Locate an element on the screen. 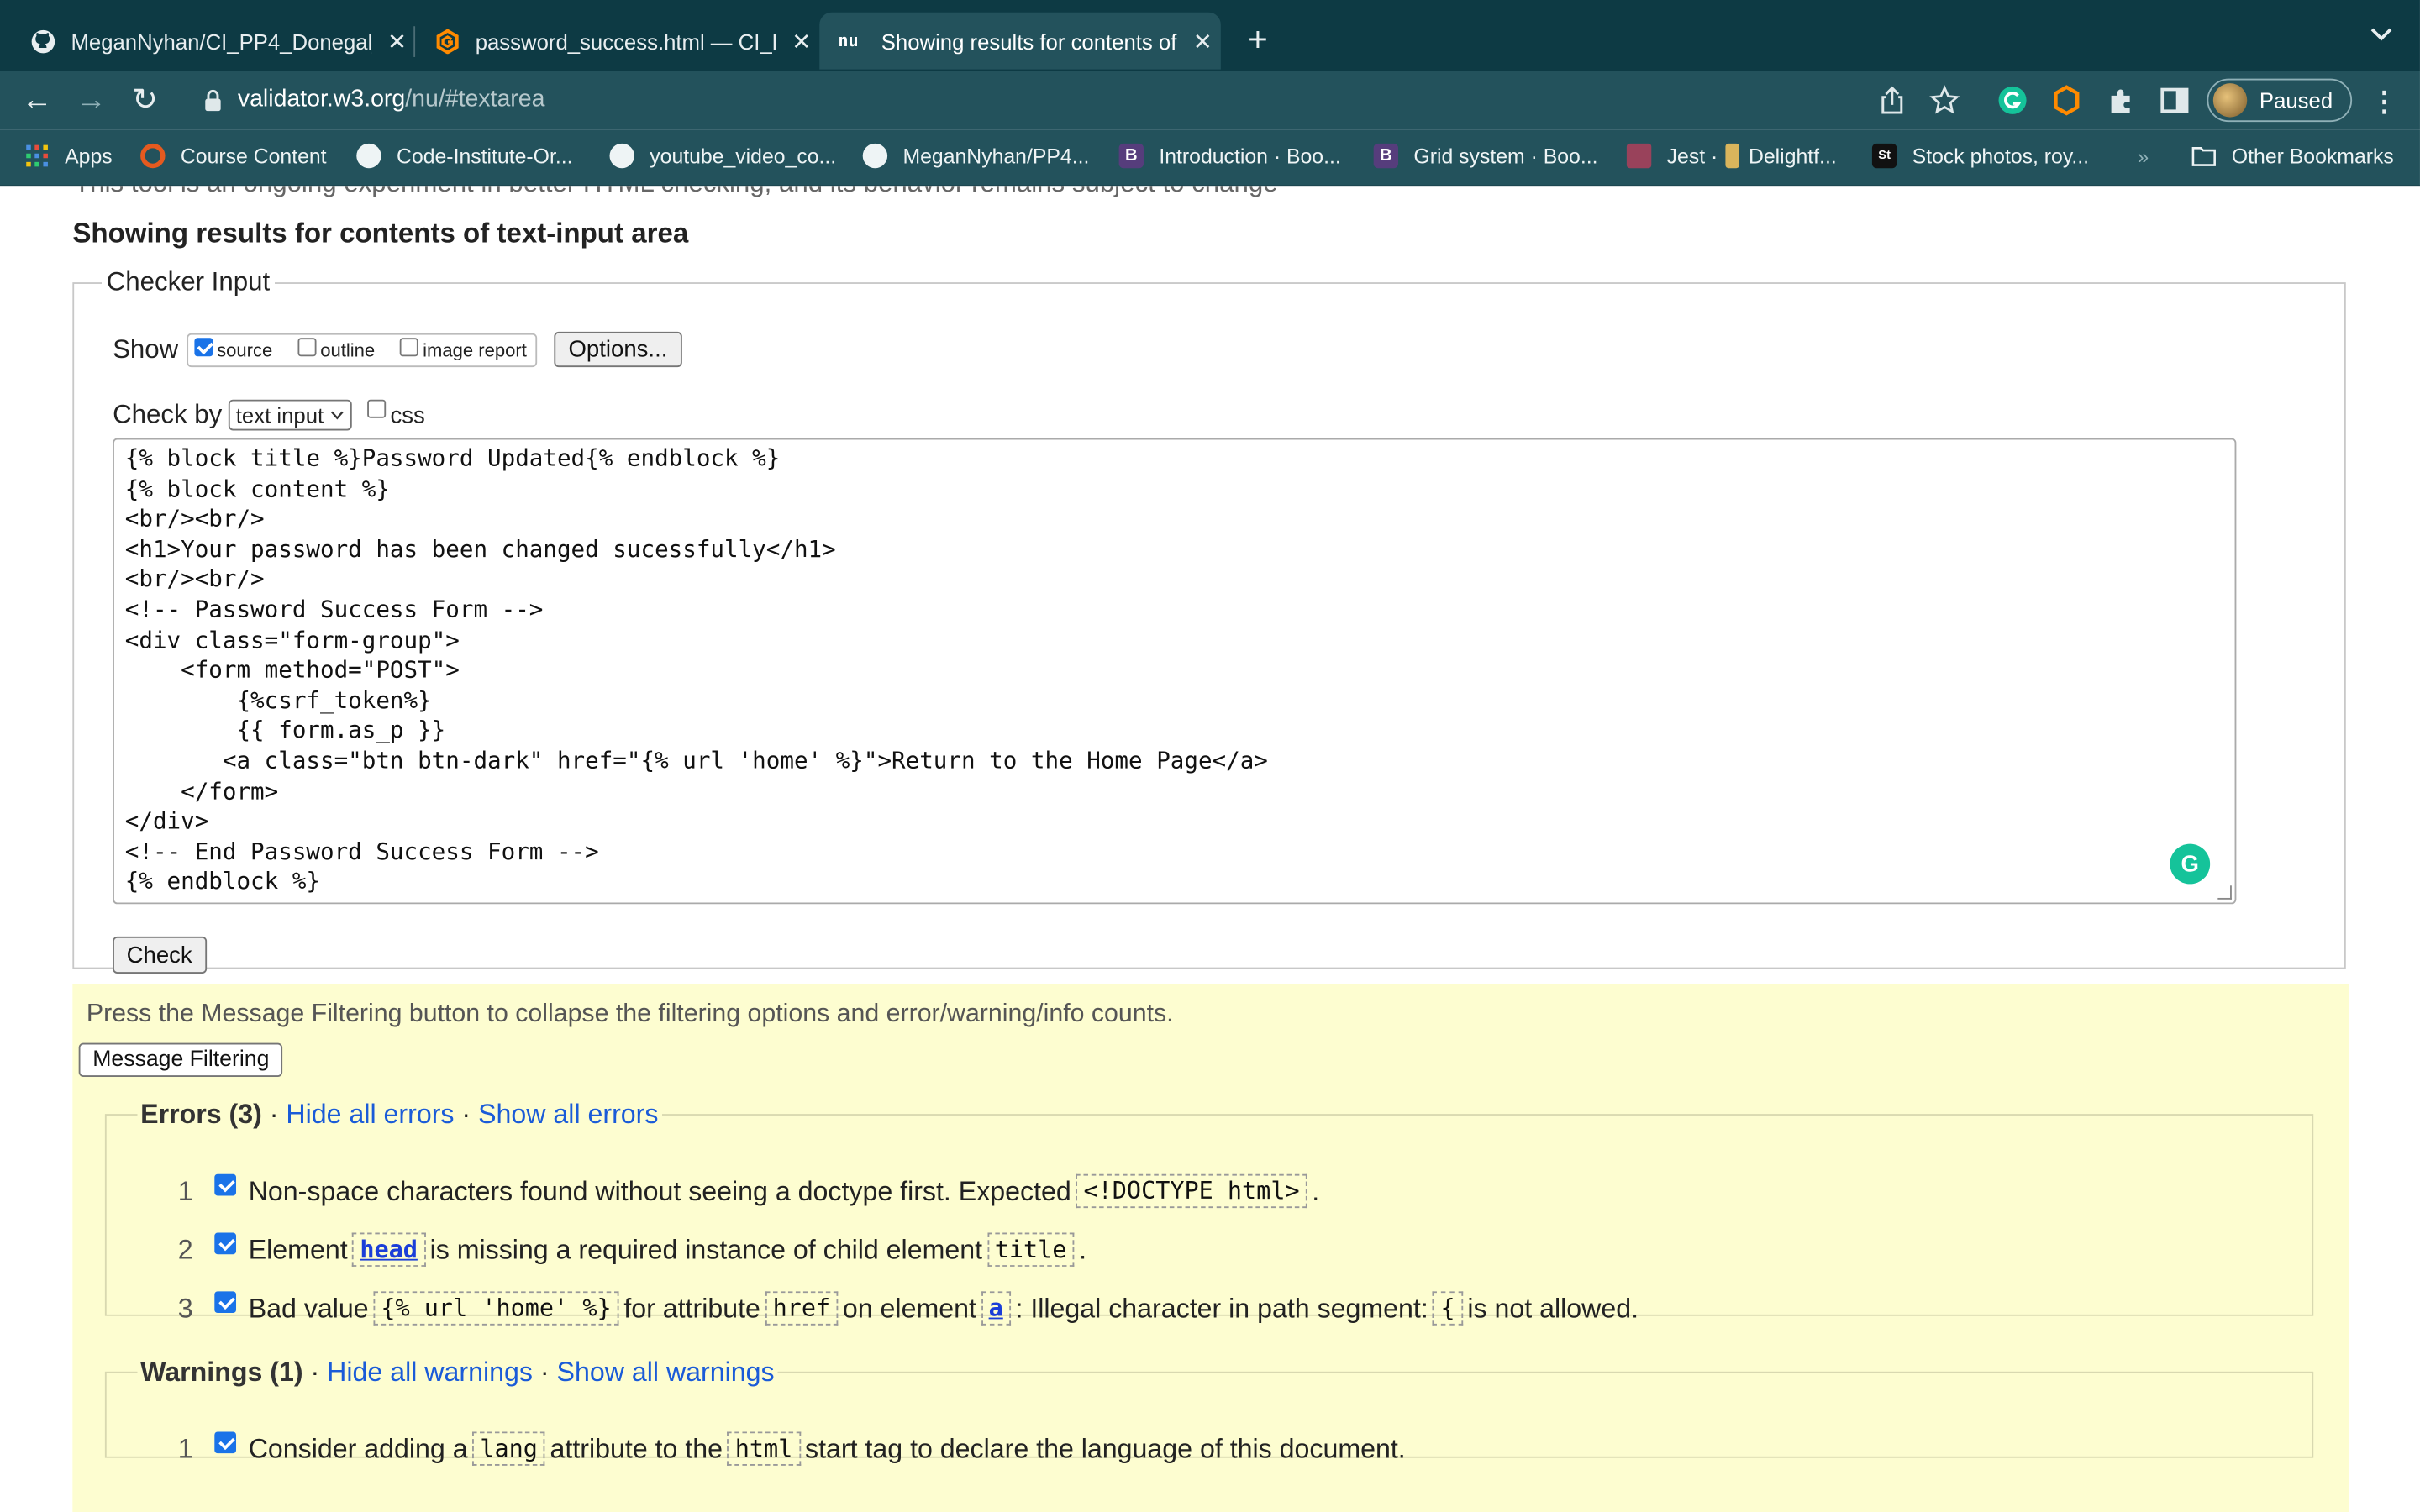 This screenshot has width=2420, height=1512. image-report-checkbox is located at coordinates (408, 346).